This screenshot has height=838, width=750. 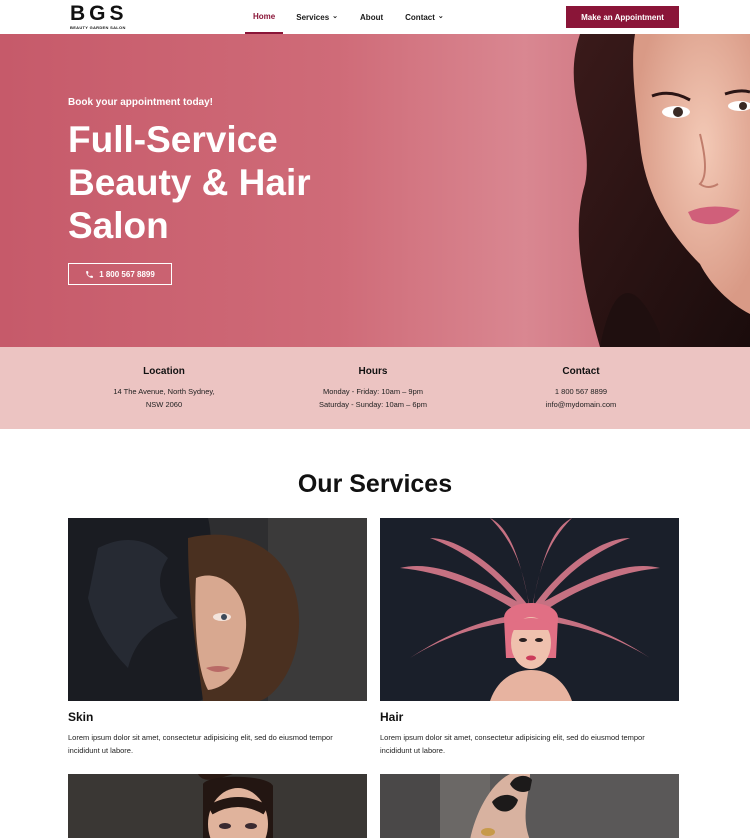 I want to click on brand-logo: BGS BEAUTY GARDEN SALON, so click(x=100, y=17).